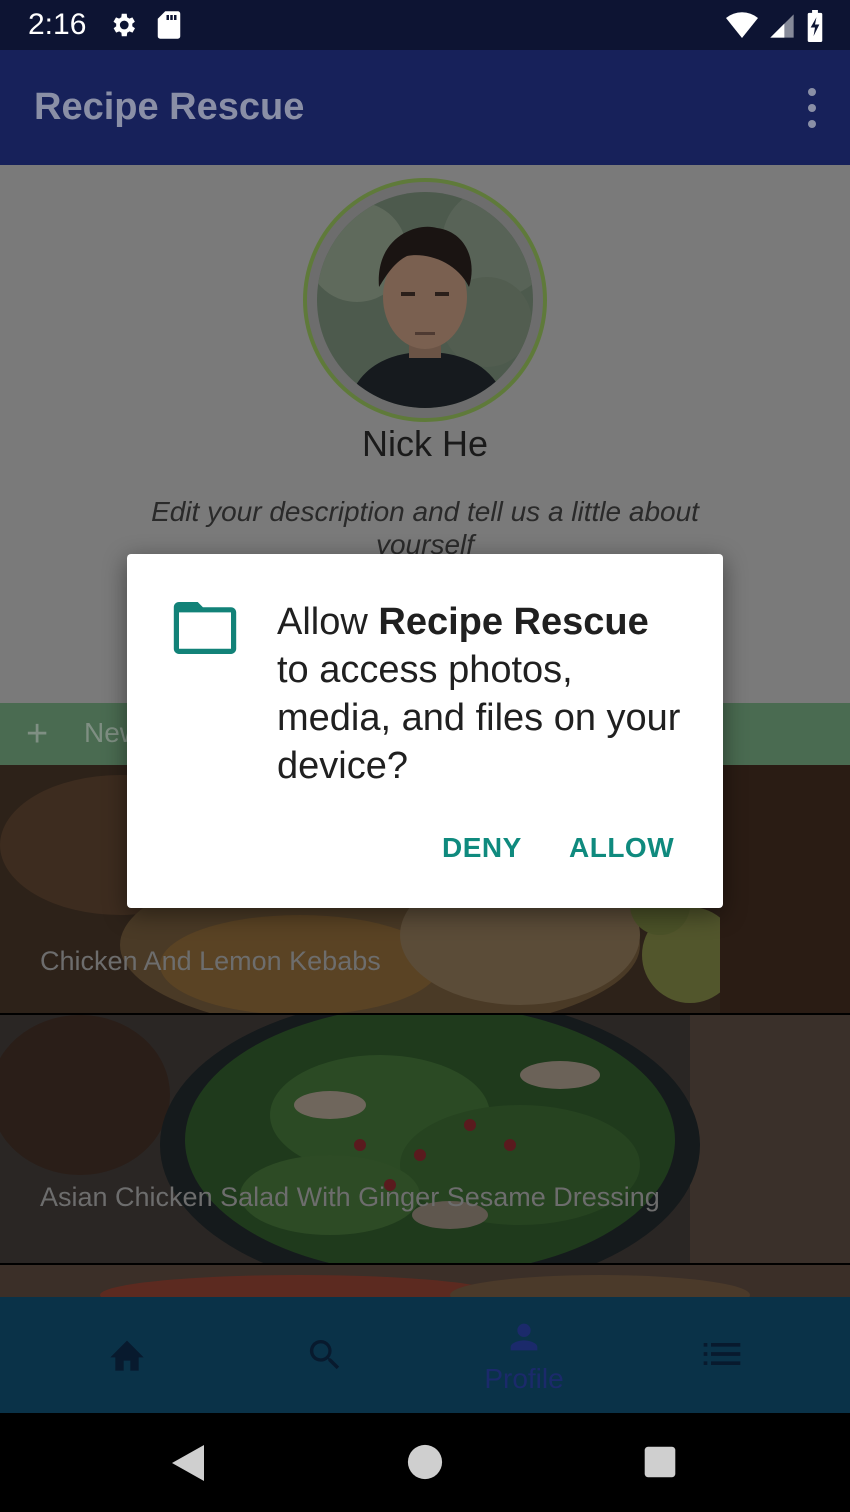 Image resolution: width=850 pixels, height=1512 pixels. Describe the element at coordinates (482, 848) in the screenshot. I see `deny-button: DENY` at that location.